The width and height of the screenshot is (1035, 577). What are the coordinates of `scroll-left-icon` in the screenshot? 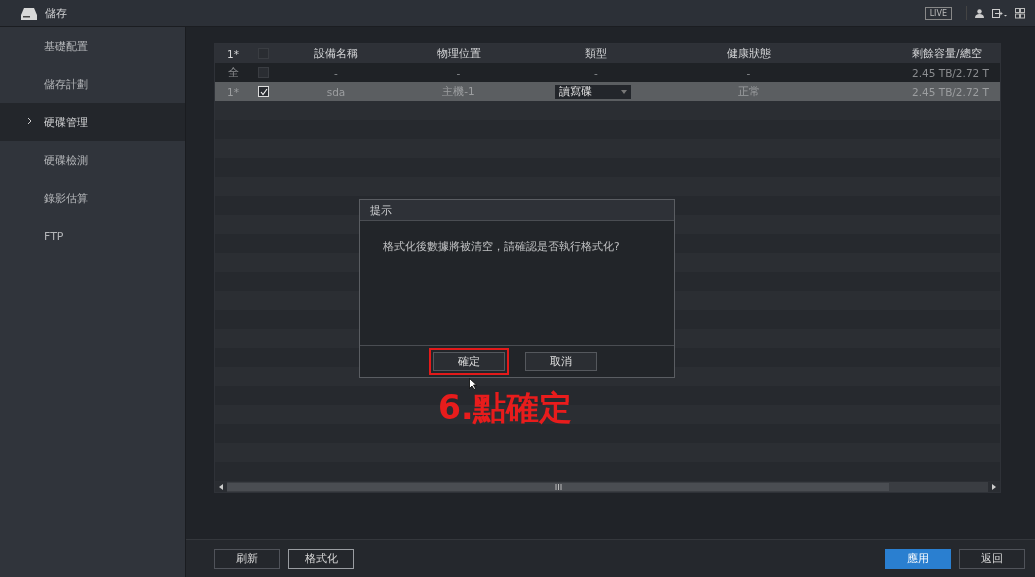 It's located at (221, 487).